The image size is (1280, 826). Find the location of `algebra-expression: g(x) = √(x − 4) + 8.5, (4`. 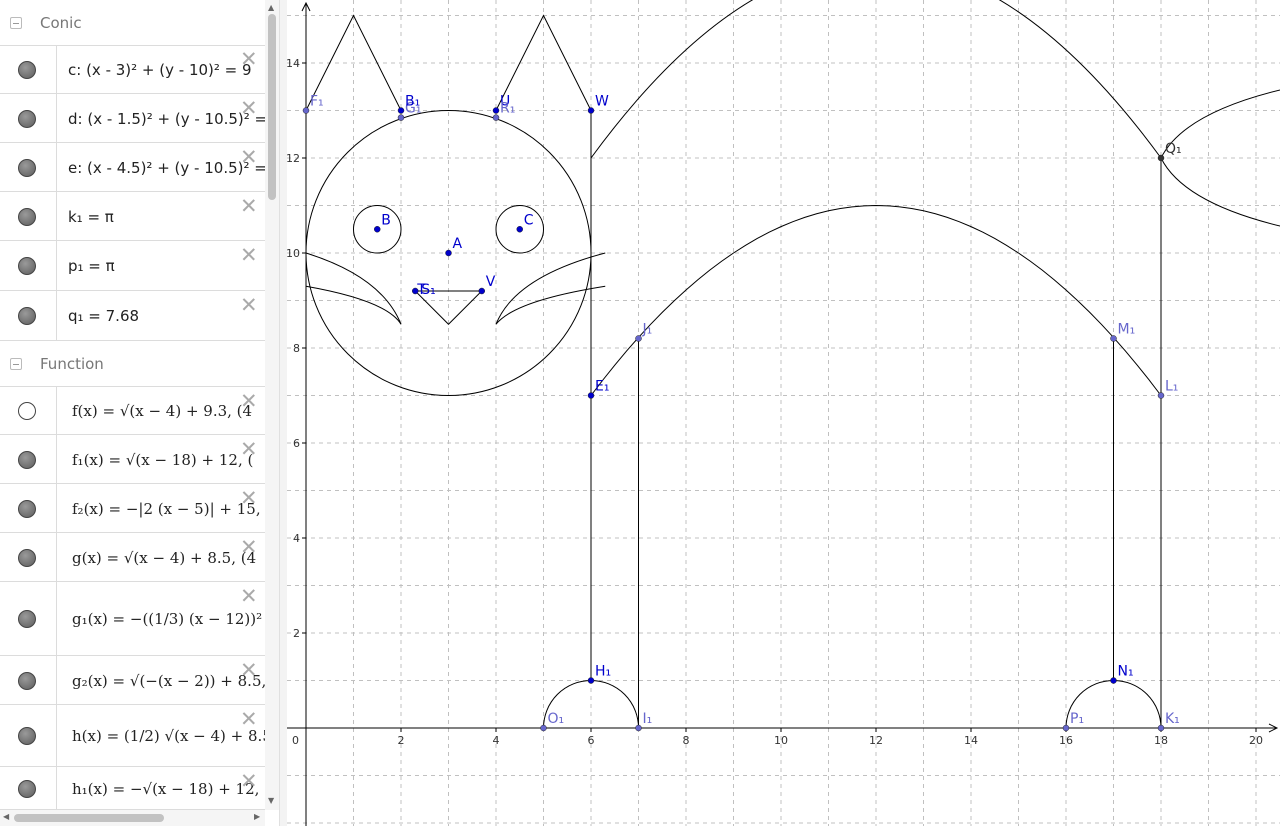

algebra-expression: g(x) = √(x − 4) + 8.5, (4 is located at coordinates (164, 558).